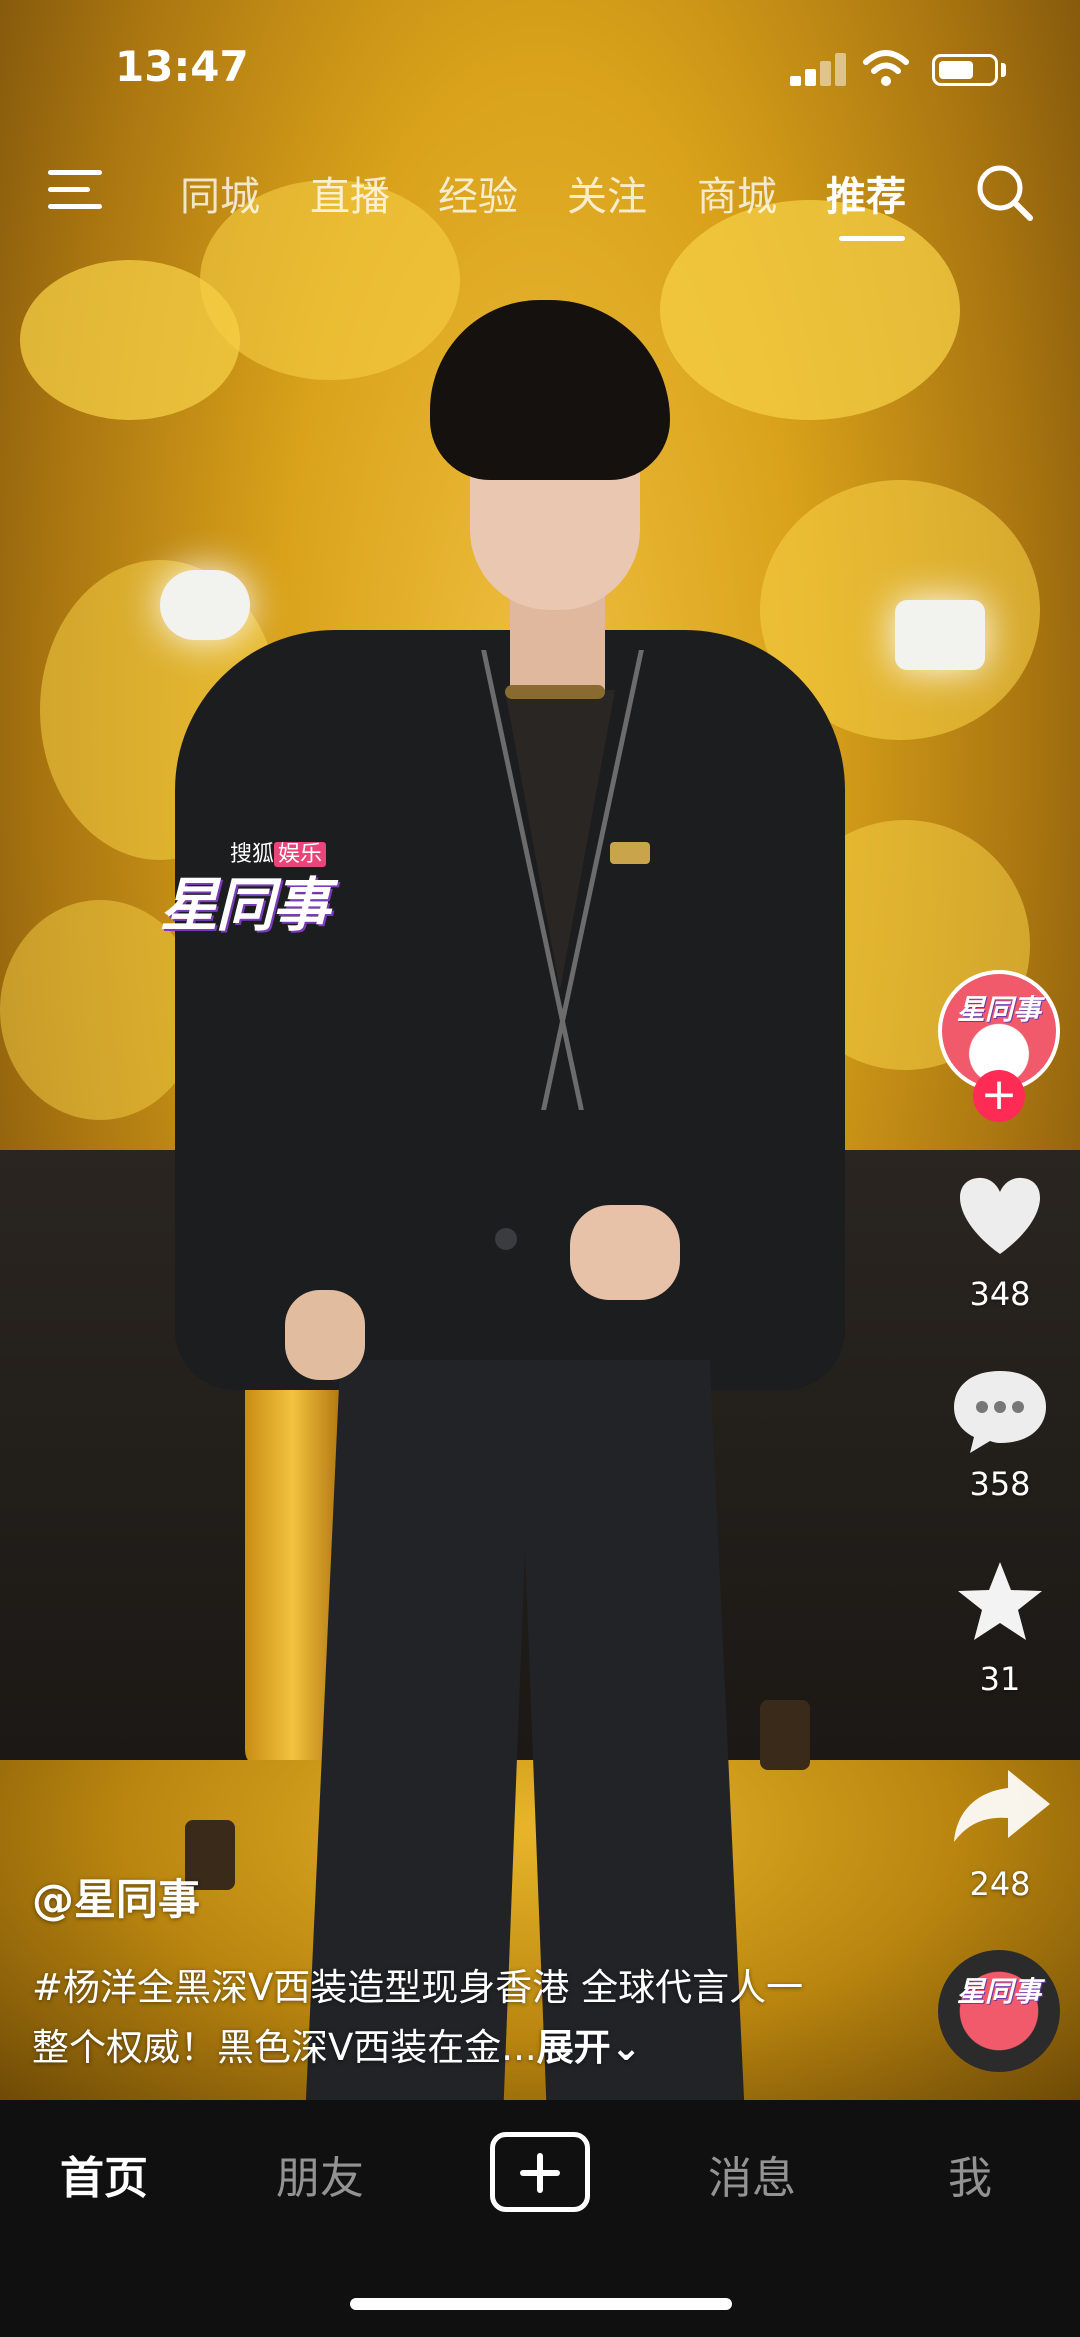 This screenshot has height=2337, width=1080. Describe the element at coordinates (541, 2304) in the screenshot. I see `home-indicator` at that location.